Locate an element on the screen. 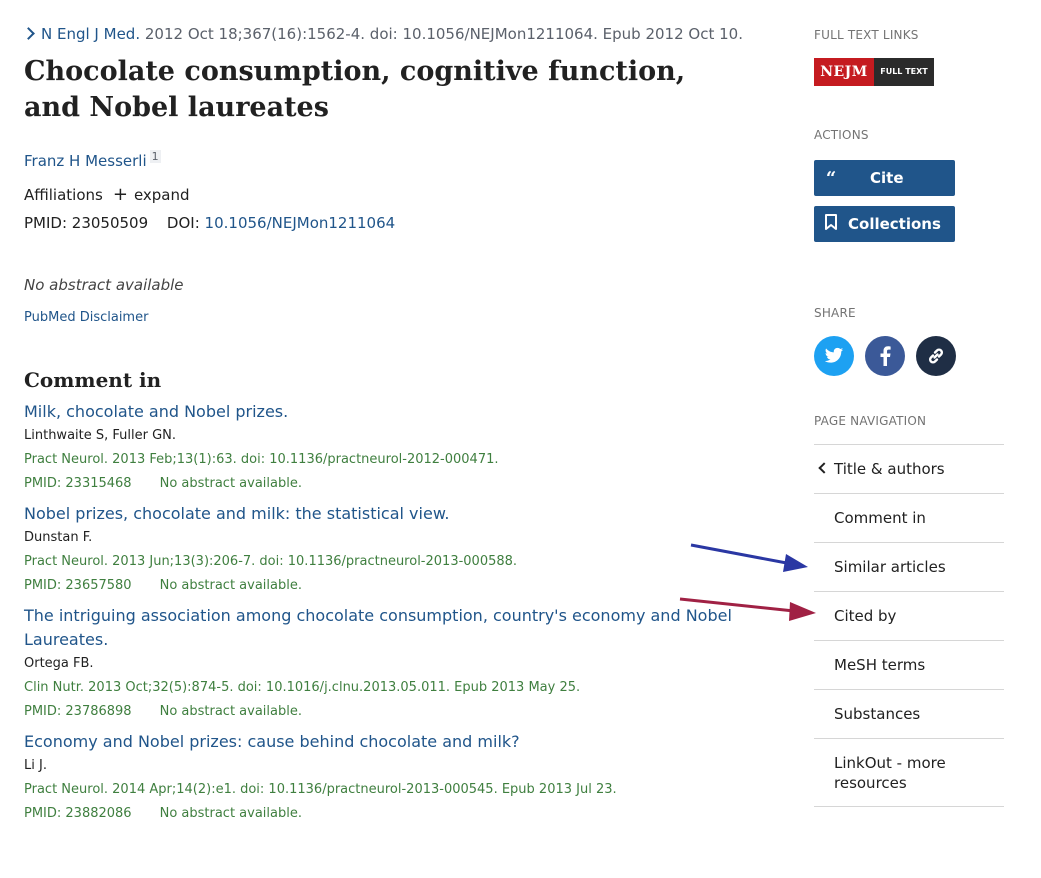 Image resolution: width=1041 pixels, height=878 pixels. nav-item-cited-by: Cited by is located at coordinates (909, 616).